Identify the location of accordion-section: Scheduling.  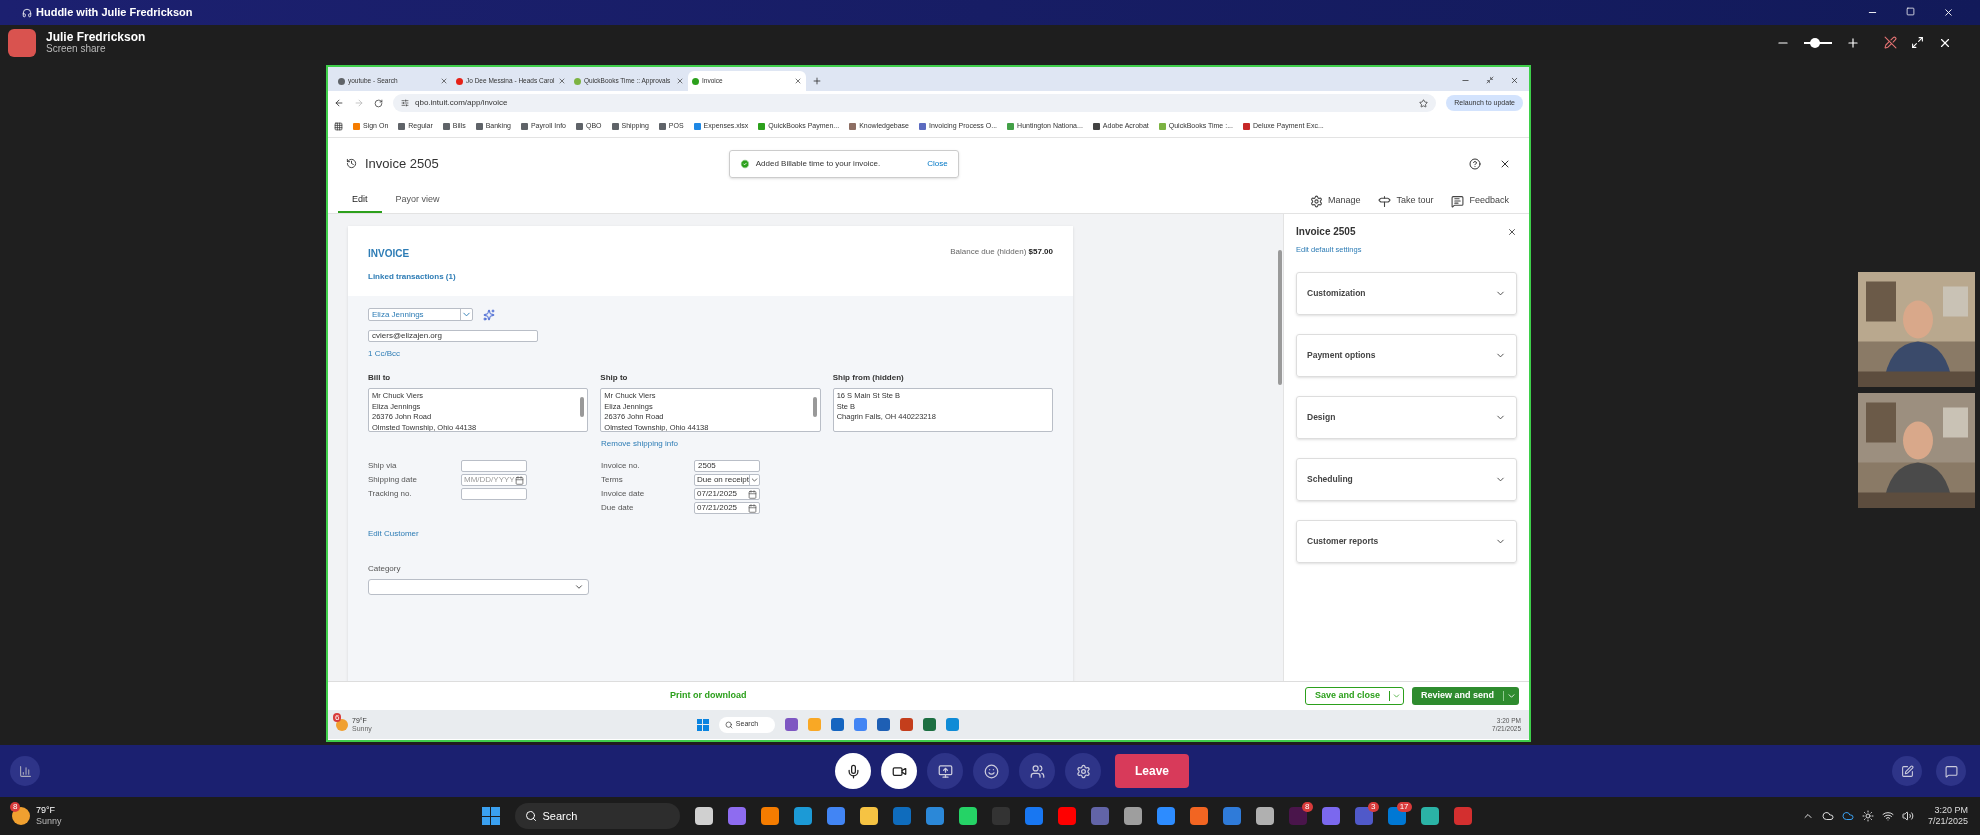
(1406, 480).